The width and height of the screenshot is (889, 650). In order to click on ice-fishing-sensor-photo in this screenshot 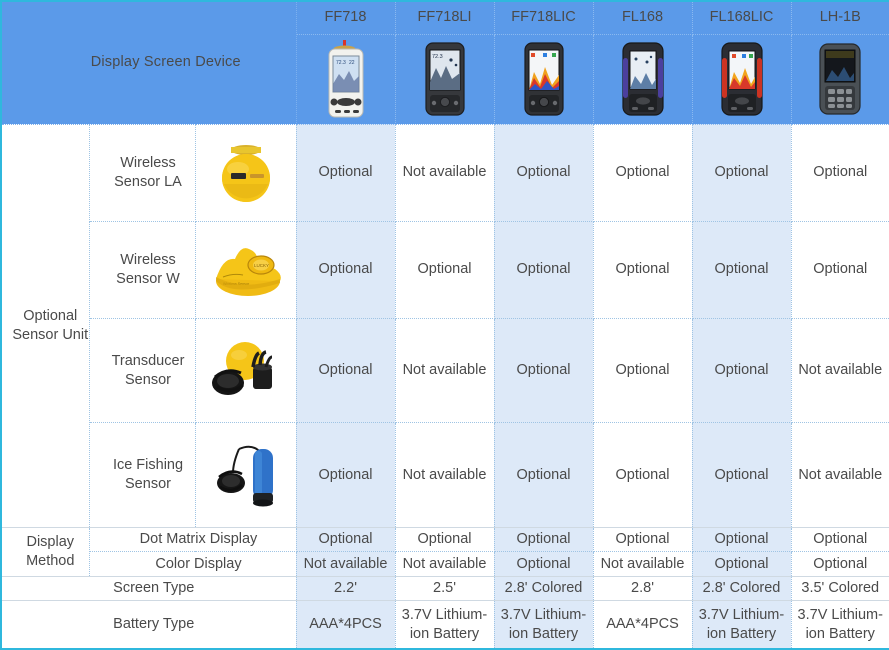, I will do `click(244, 476)`.